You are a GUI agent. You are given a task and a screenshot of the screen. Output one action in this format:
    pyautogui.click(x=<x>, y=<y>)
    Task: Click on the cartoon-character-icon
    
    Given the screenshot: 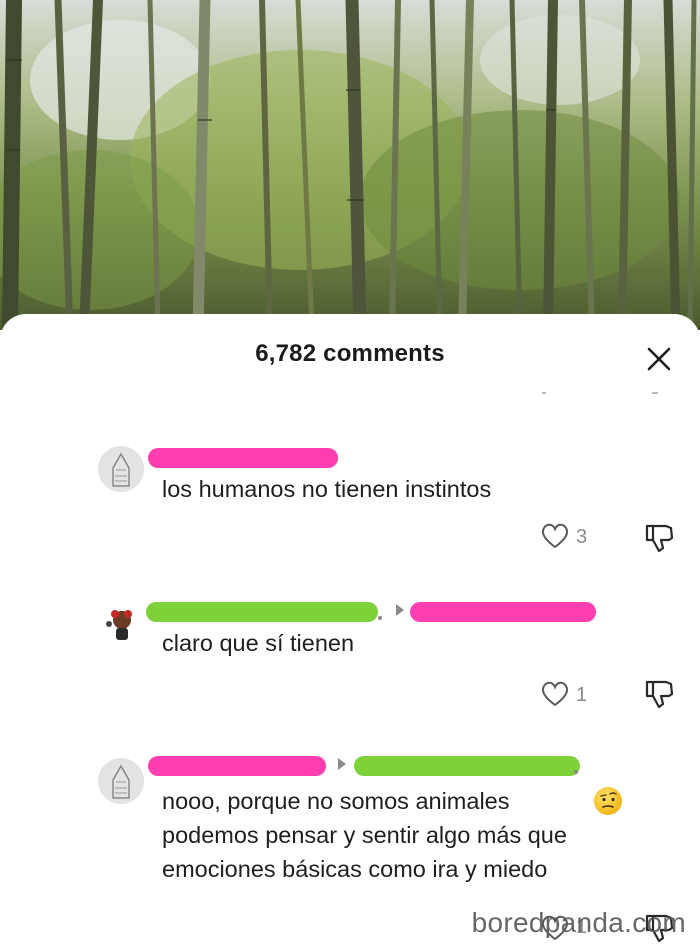 What is the action you would take?
    pyautogui.click(x=121, y=625)
    